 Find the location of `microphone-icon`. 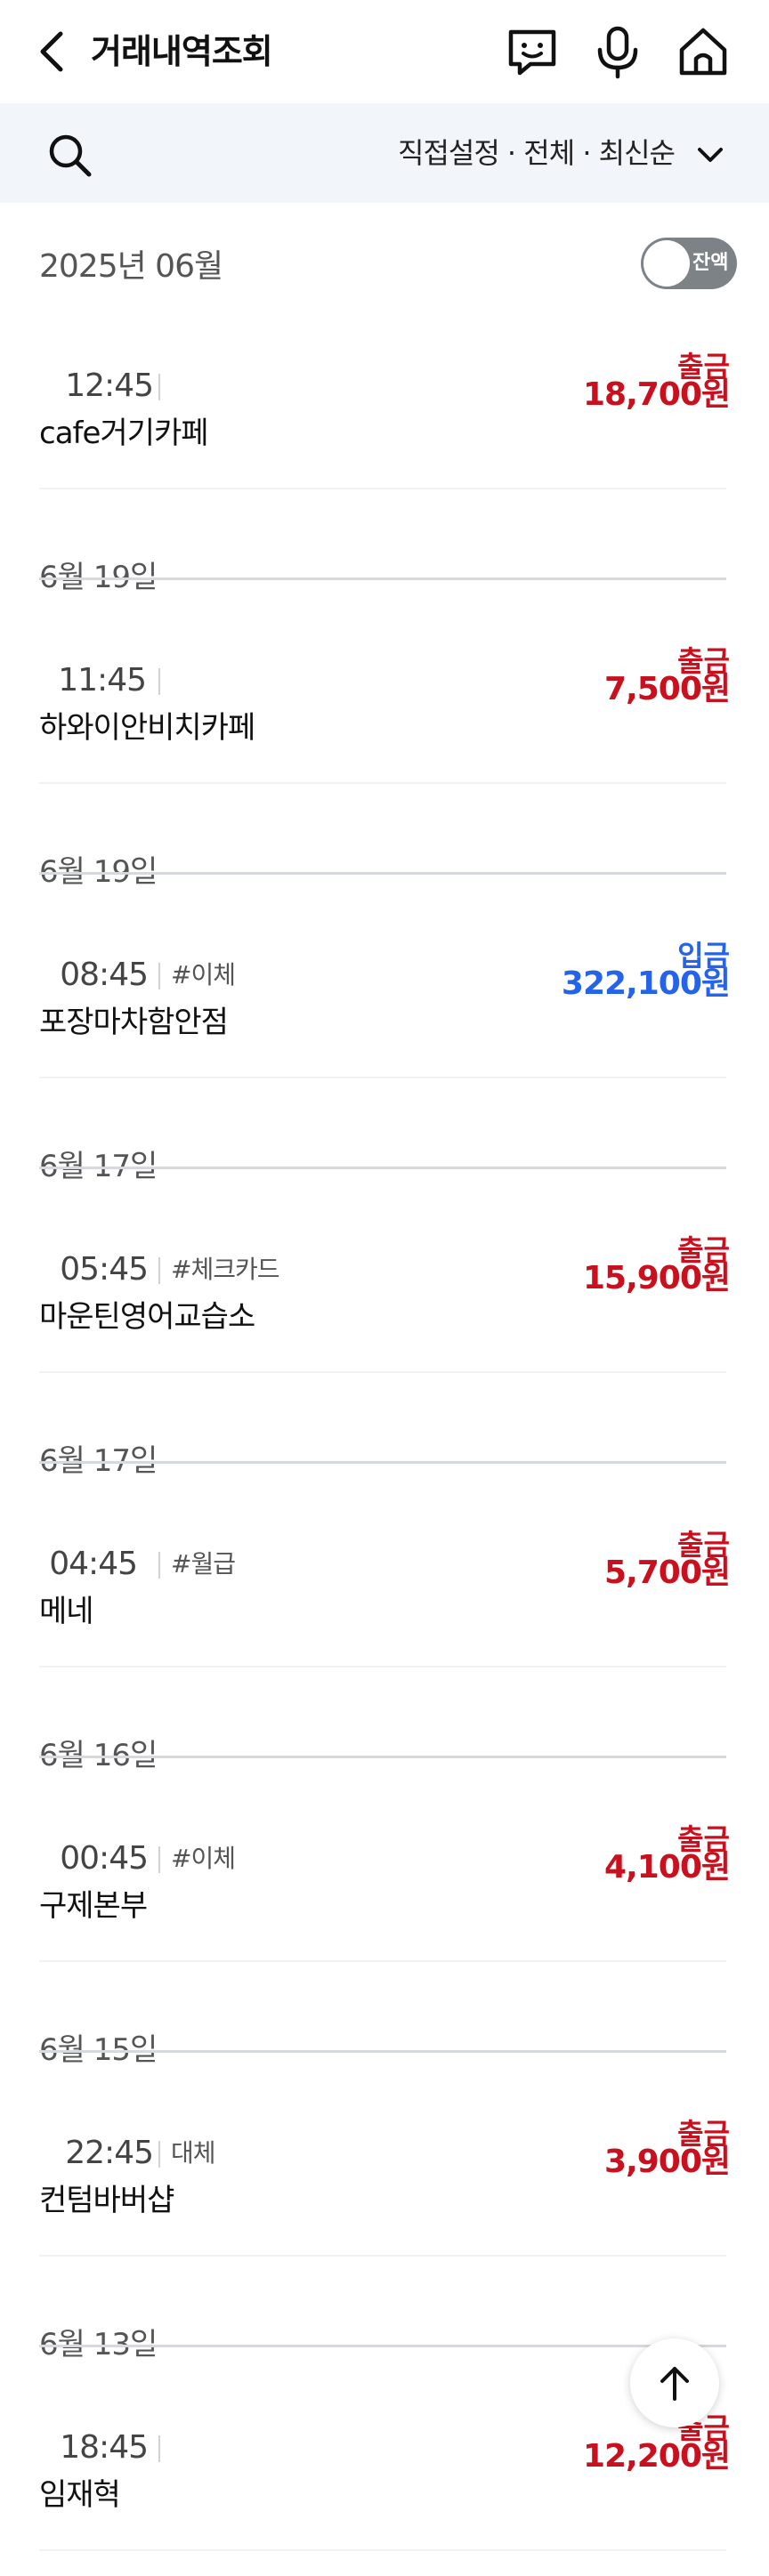

microphone-icon is located at coordinates (617, 51).